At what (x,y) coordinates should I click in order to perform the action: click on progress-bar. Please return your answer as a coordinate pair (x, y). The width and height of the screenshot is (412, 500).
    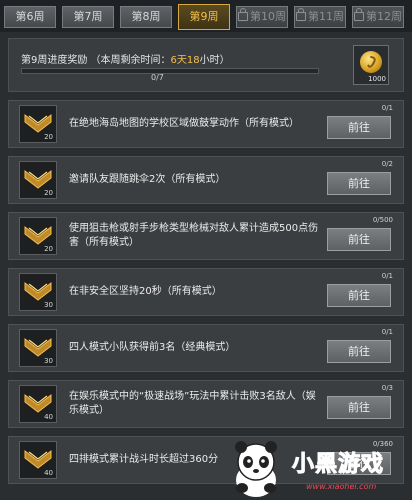
    Looking at the image, I should click on (170, 71).